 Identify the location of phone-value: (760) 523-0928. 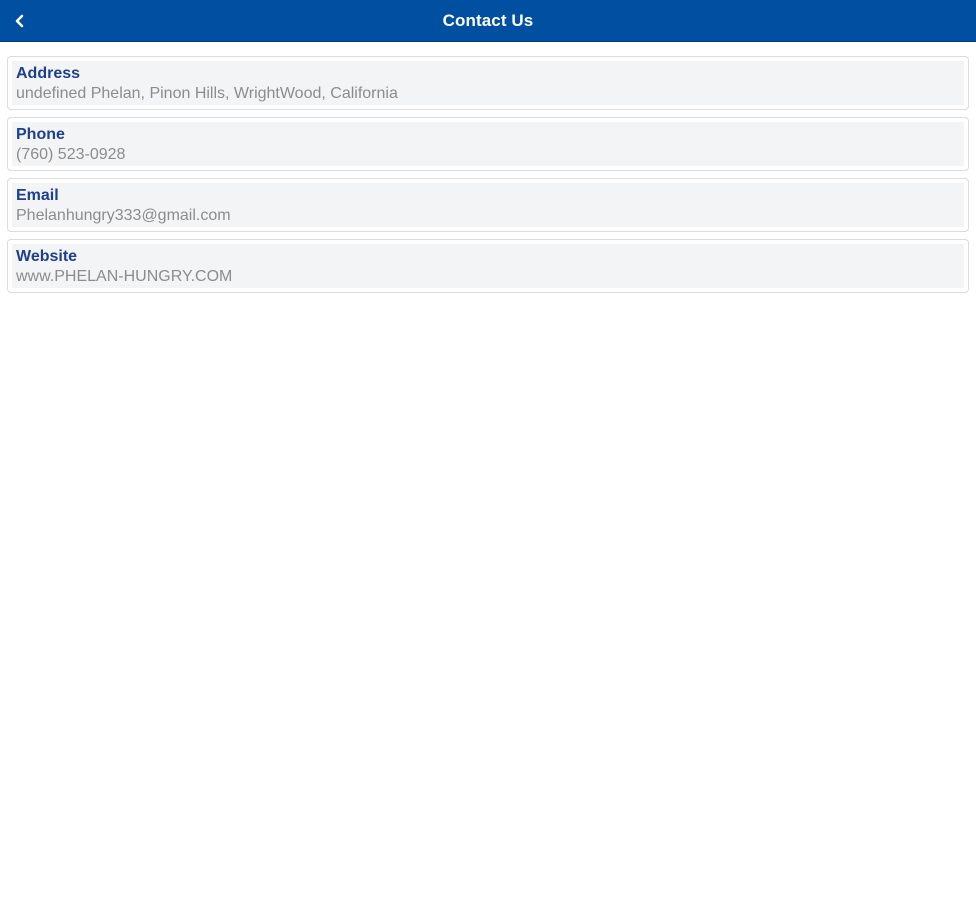
(71, 154).